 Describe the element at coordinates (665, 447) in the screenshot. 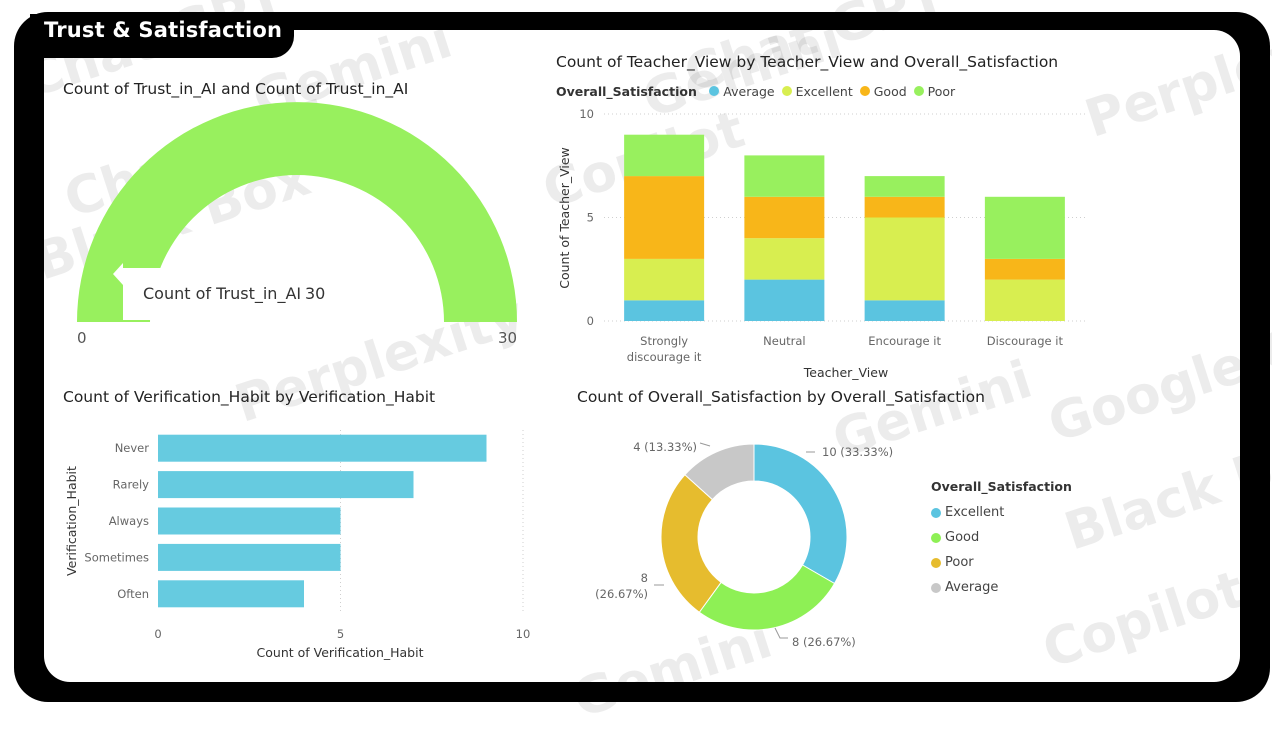

I see `data-label: 4 (13.33%)` at that location.